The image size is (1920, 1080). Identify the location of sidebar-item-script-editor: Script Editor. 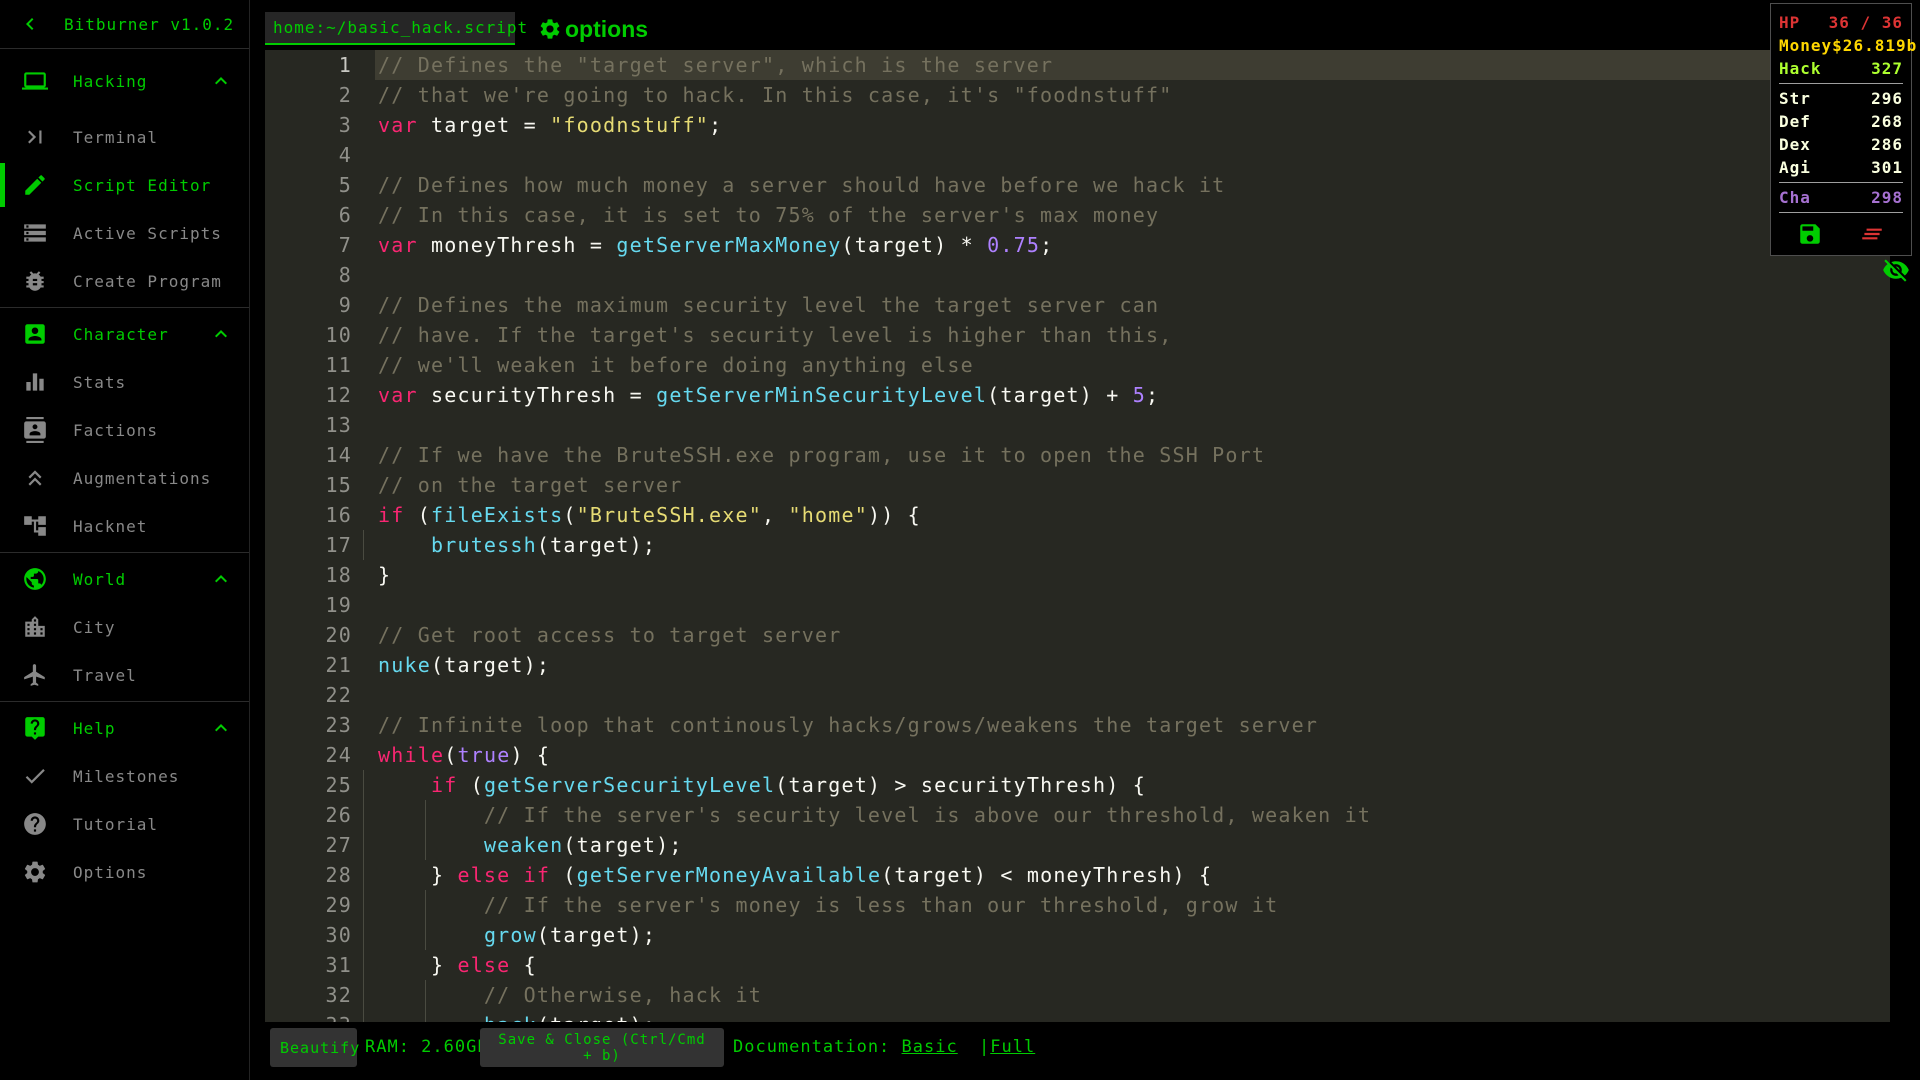
(124, 185).